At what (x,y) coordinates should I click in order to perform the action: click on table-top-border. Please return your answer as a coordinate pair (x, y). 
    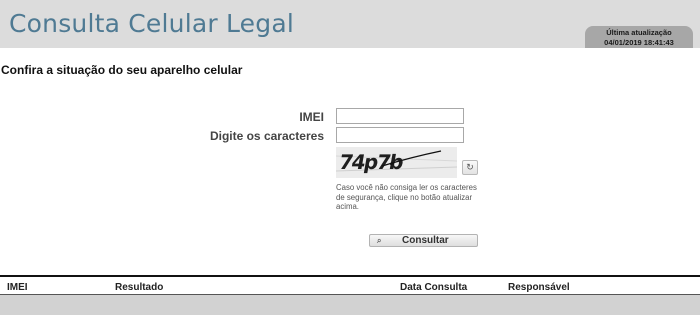
    Looking at the image, I should click on (350, 276).